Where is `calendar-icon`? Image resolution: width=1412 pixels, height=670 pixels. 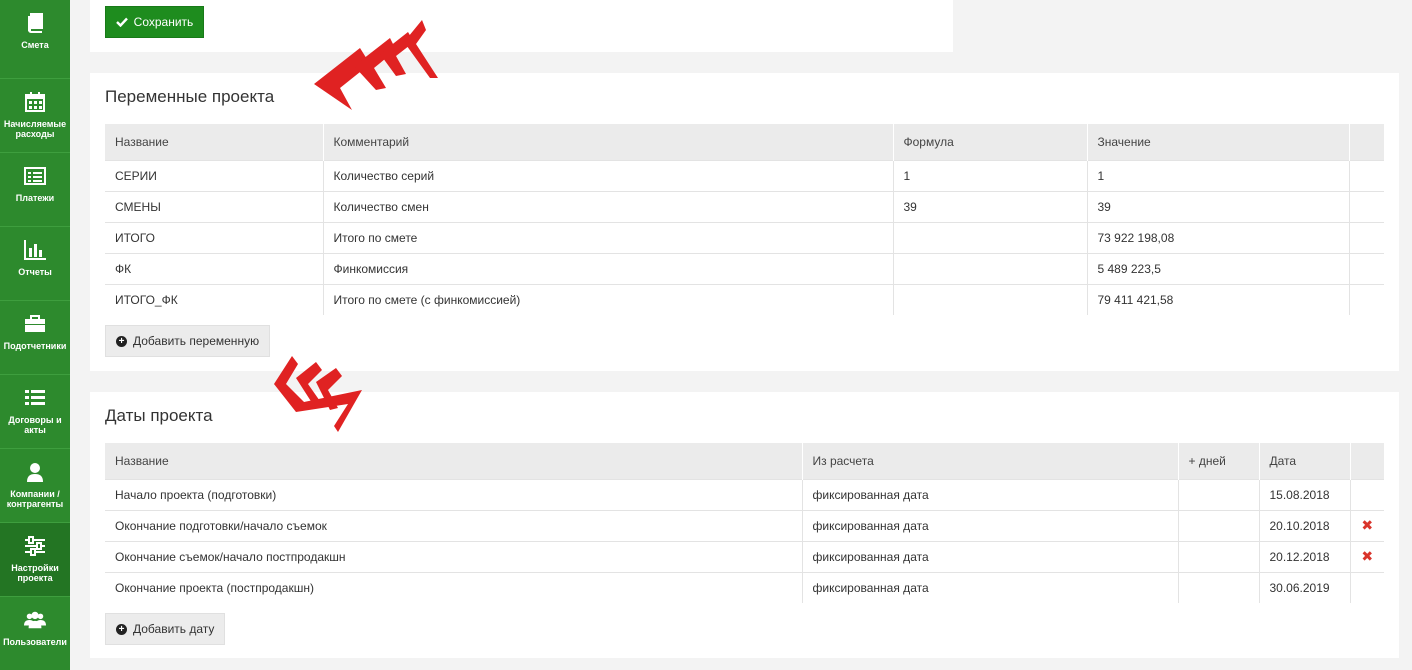
calendar-icon is located at coordinates (35, 102).